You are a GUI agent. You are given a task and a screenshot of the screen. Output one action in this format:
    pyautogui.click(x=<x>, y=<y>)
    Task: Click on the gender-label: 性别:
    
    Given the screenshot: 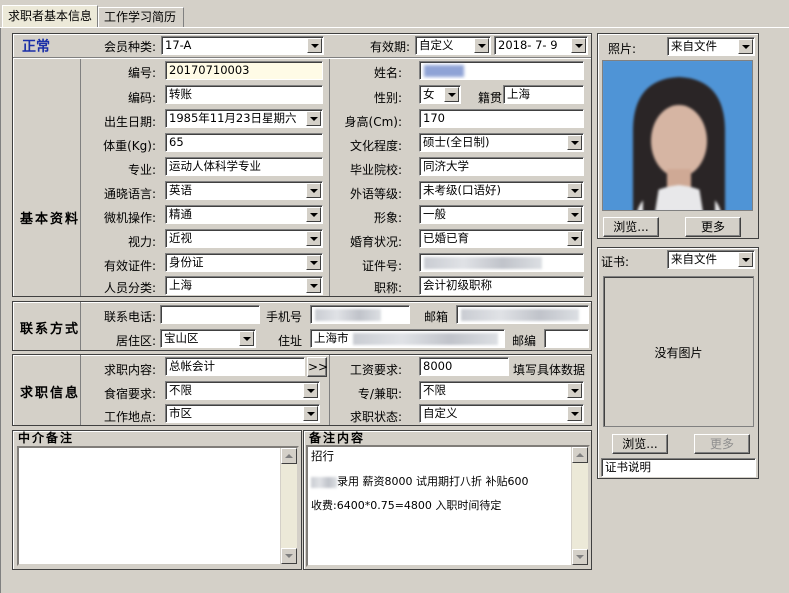 What is the action you would take?
    pyautogui.click(x=387, y=98)
    